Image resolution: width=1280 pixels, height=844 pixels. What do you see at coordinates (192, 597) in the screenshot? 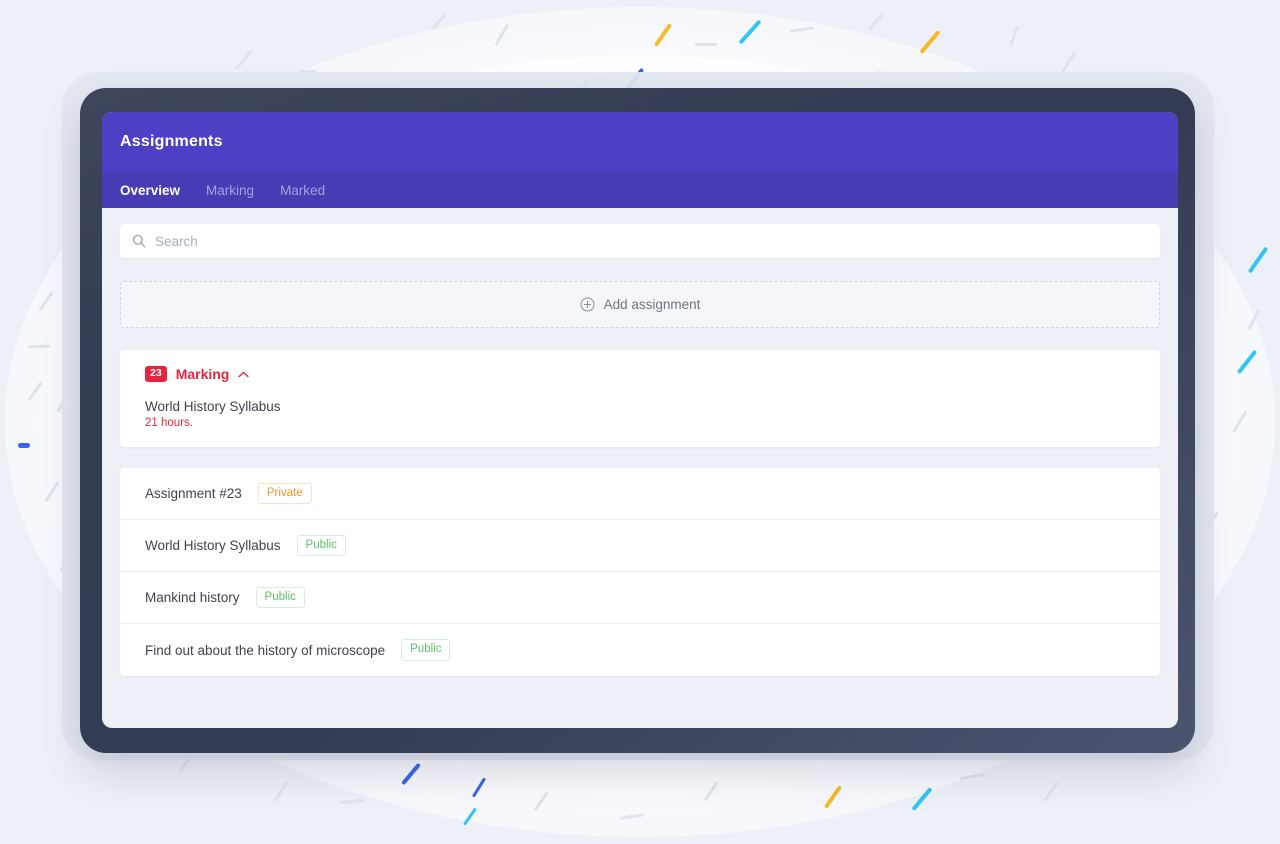
I see `assignment-title: Mankind history` at bounding box center [192, 597].